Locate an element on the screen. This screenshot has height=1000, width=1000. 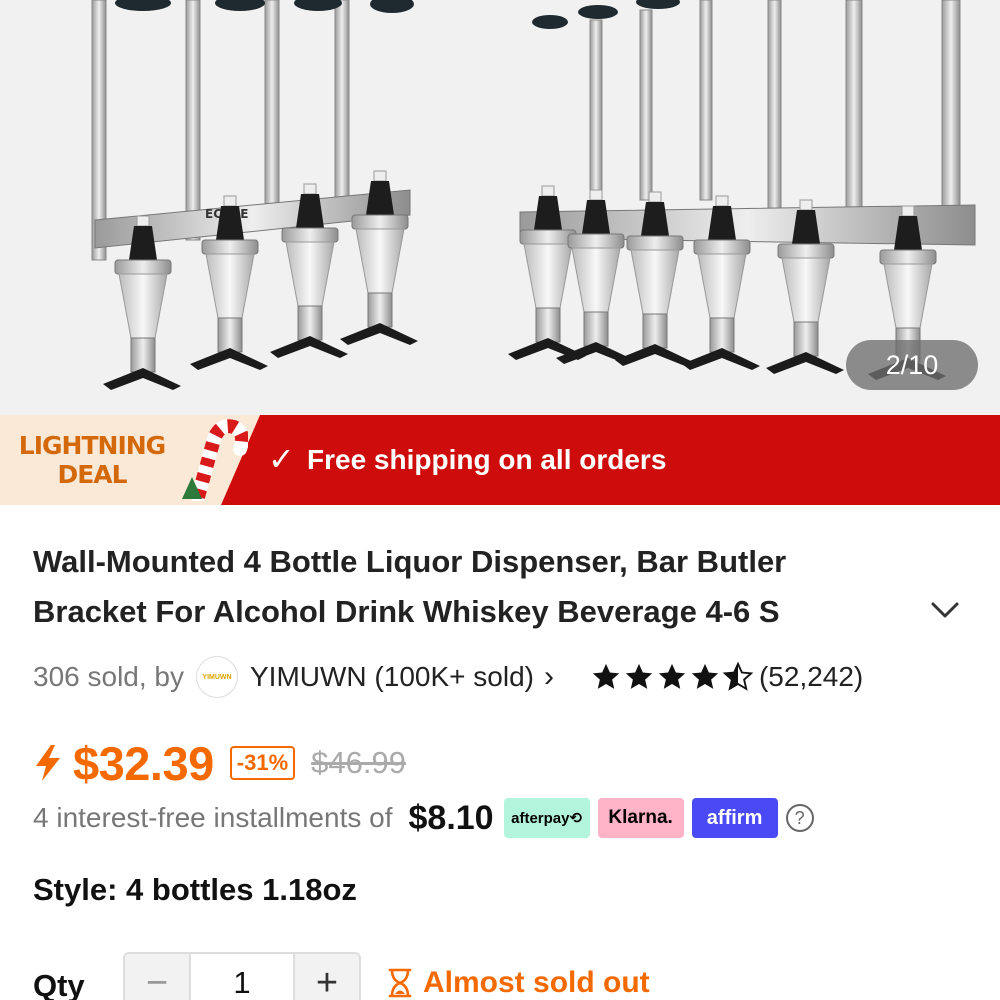
discount-badge: -31% is located at coordinates (262, 763).